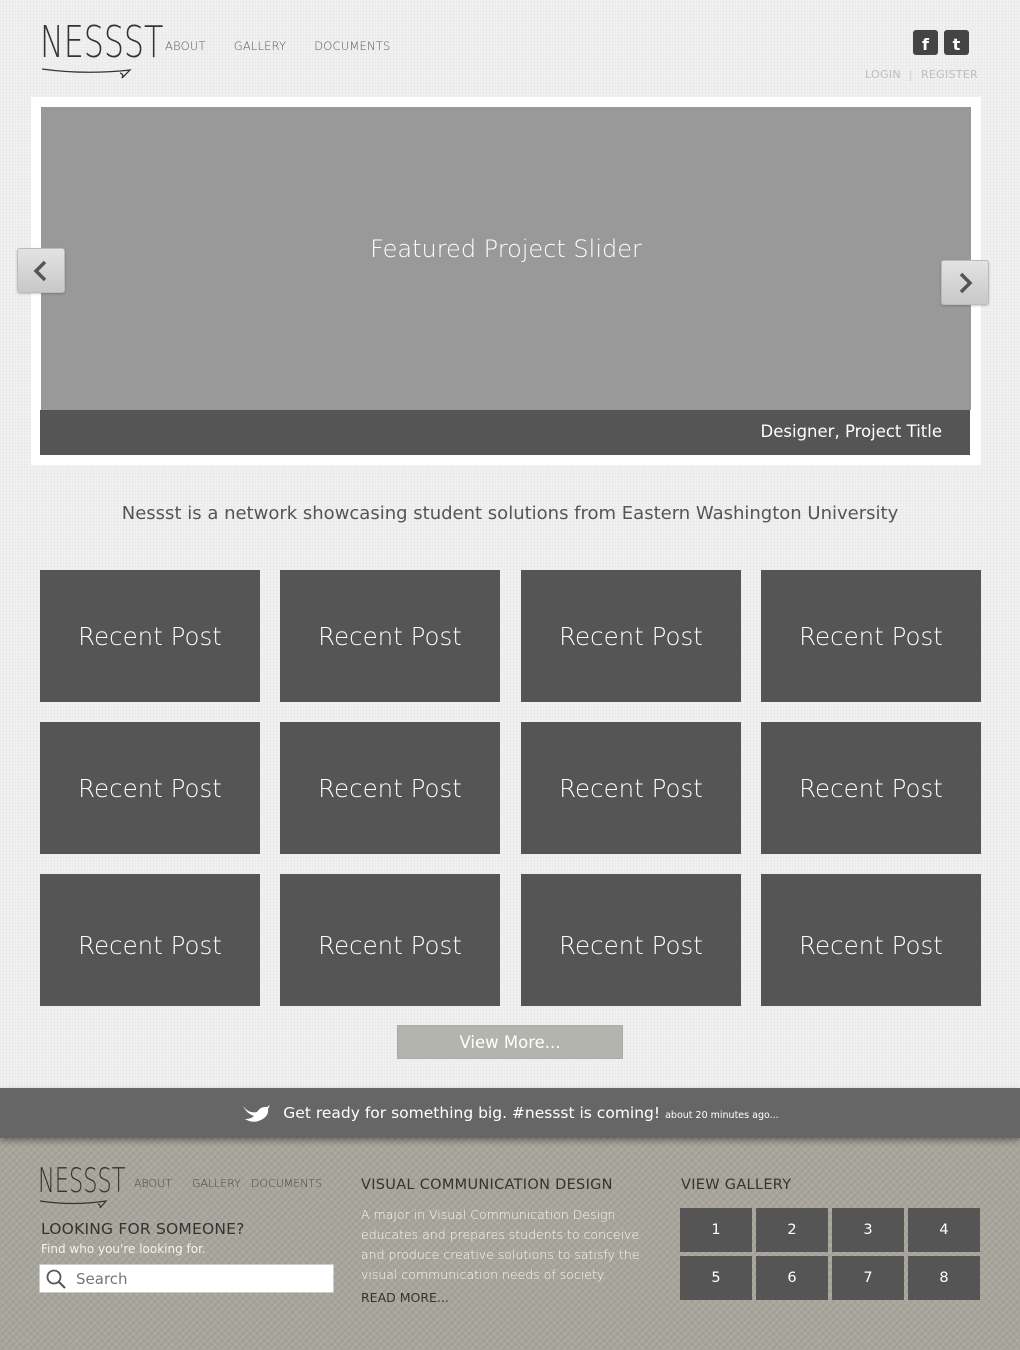 Image resolution: width=1020 pixels, height=1350 pixels. I want to click on register-link: REGISTER, so click(949, 74).